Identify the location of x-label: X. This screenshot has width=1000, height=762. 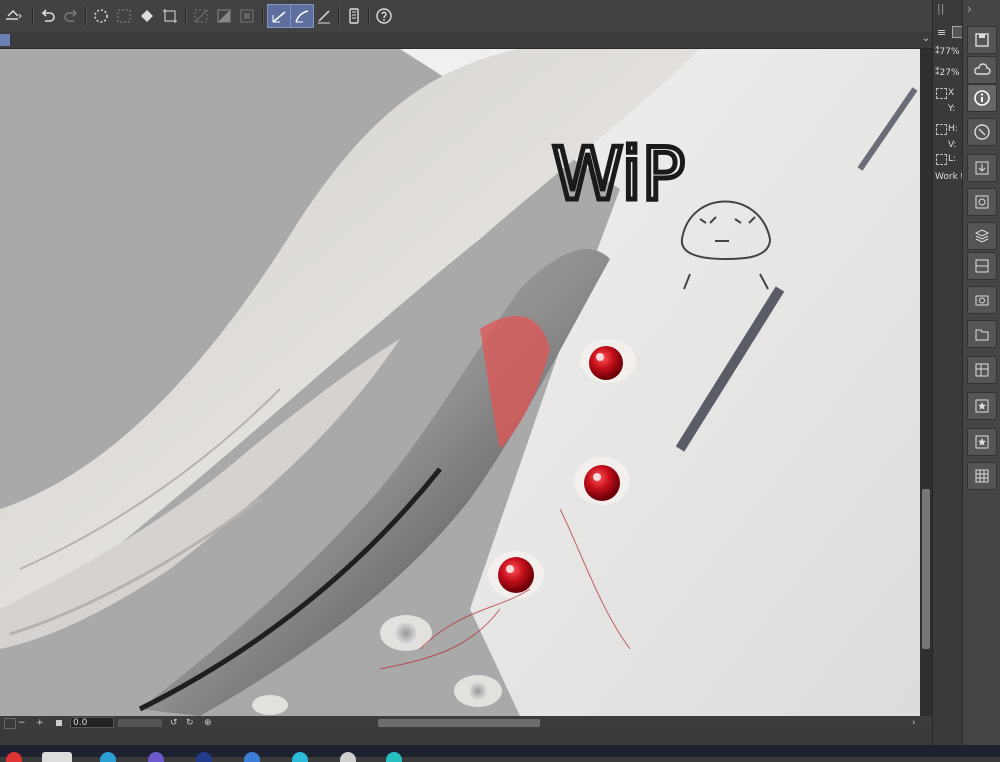
(951, 93).